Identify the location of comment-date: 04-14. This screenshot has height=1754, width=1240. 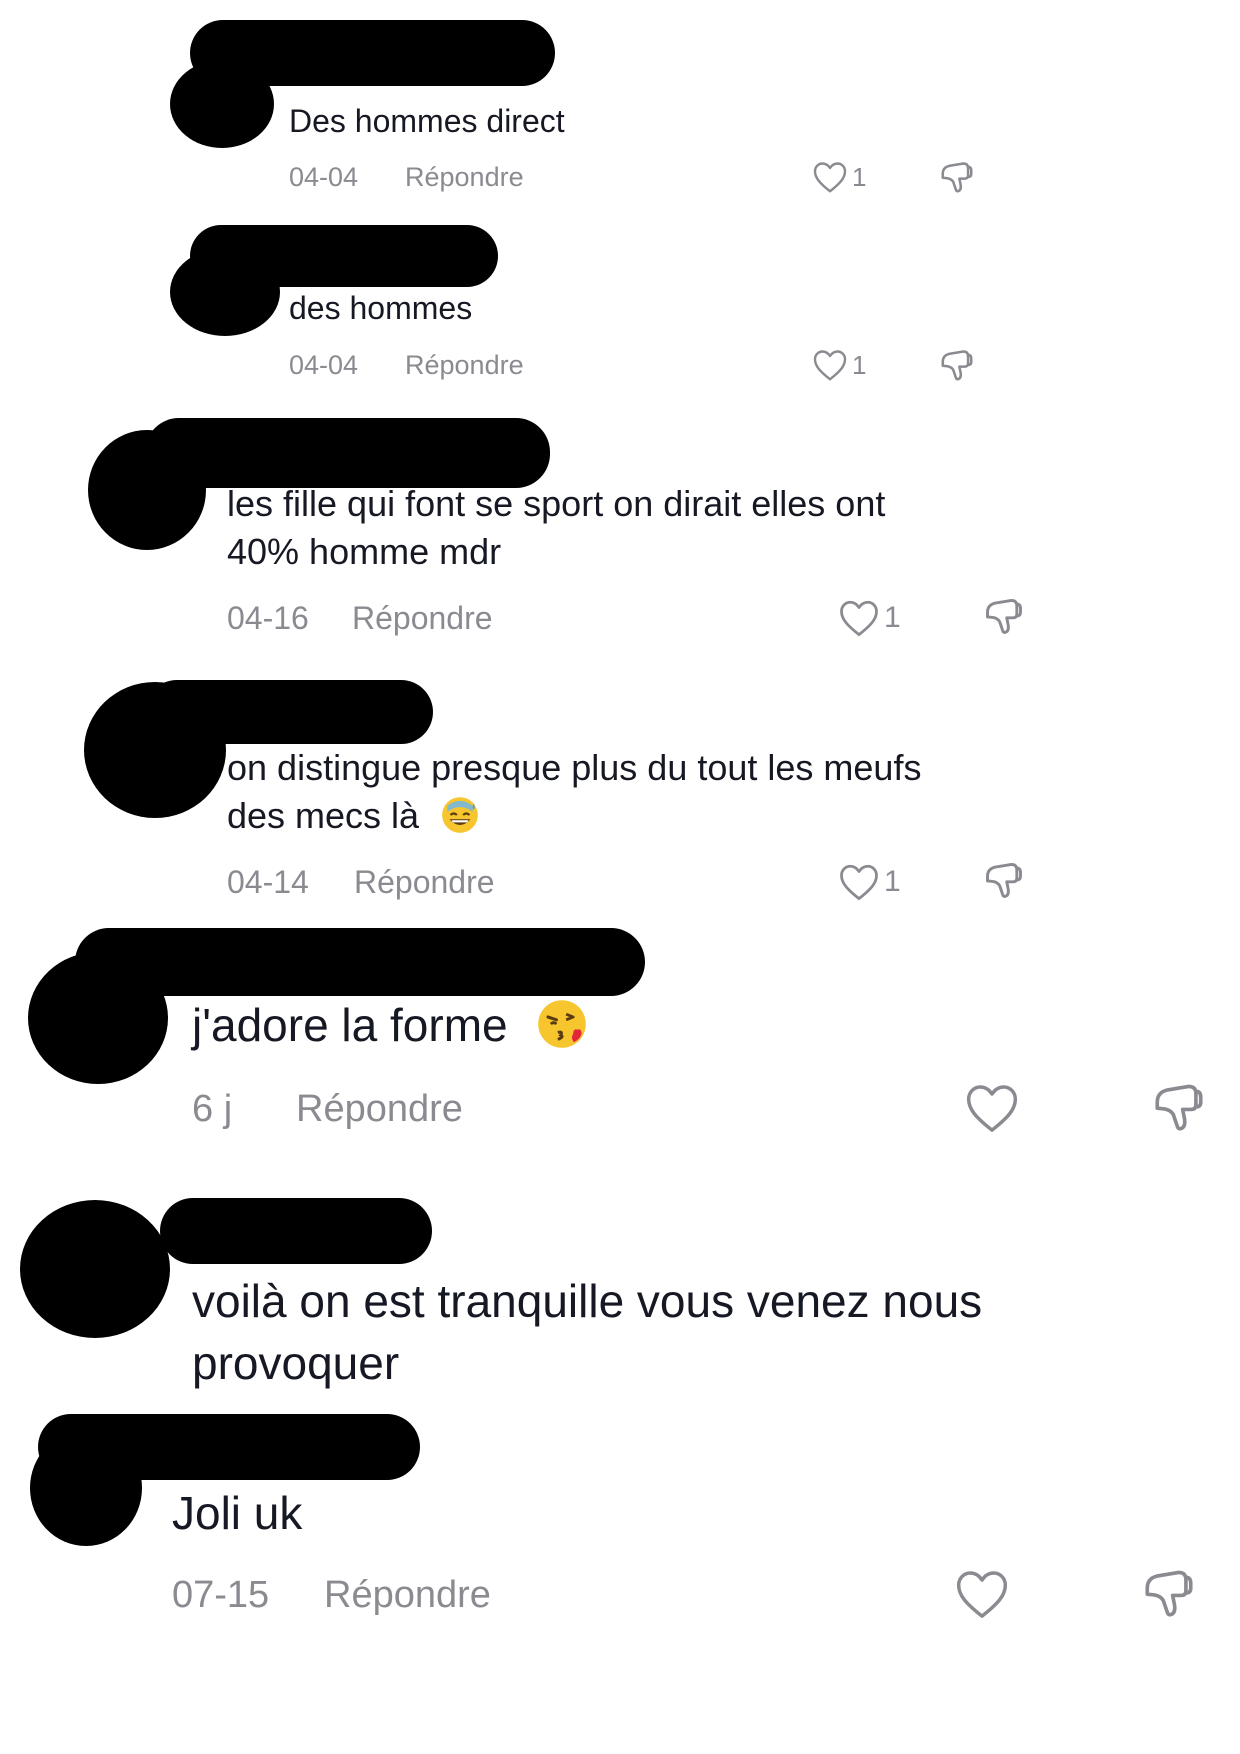
(268, 882).